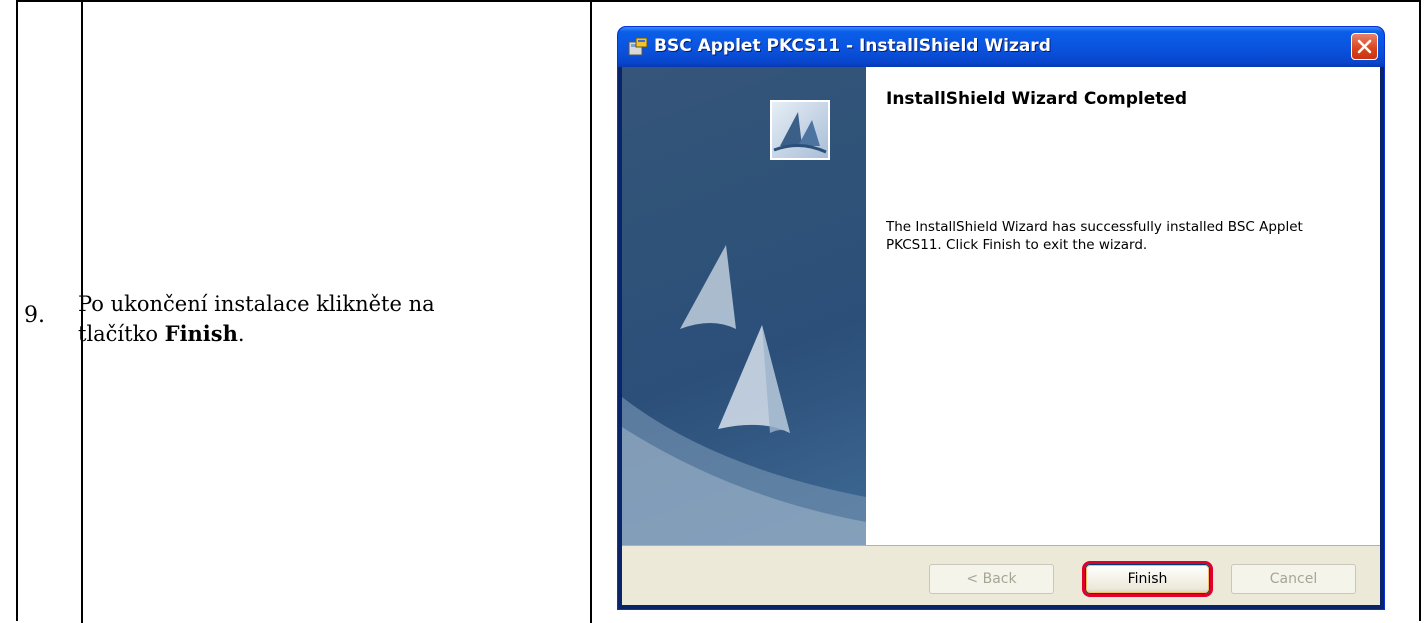  I want to click on wizard-heading: InstallShield Wizard Completed, so click(1037, 99).